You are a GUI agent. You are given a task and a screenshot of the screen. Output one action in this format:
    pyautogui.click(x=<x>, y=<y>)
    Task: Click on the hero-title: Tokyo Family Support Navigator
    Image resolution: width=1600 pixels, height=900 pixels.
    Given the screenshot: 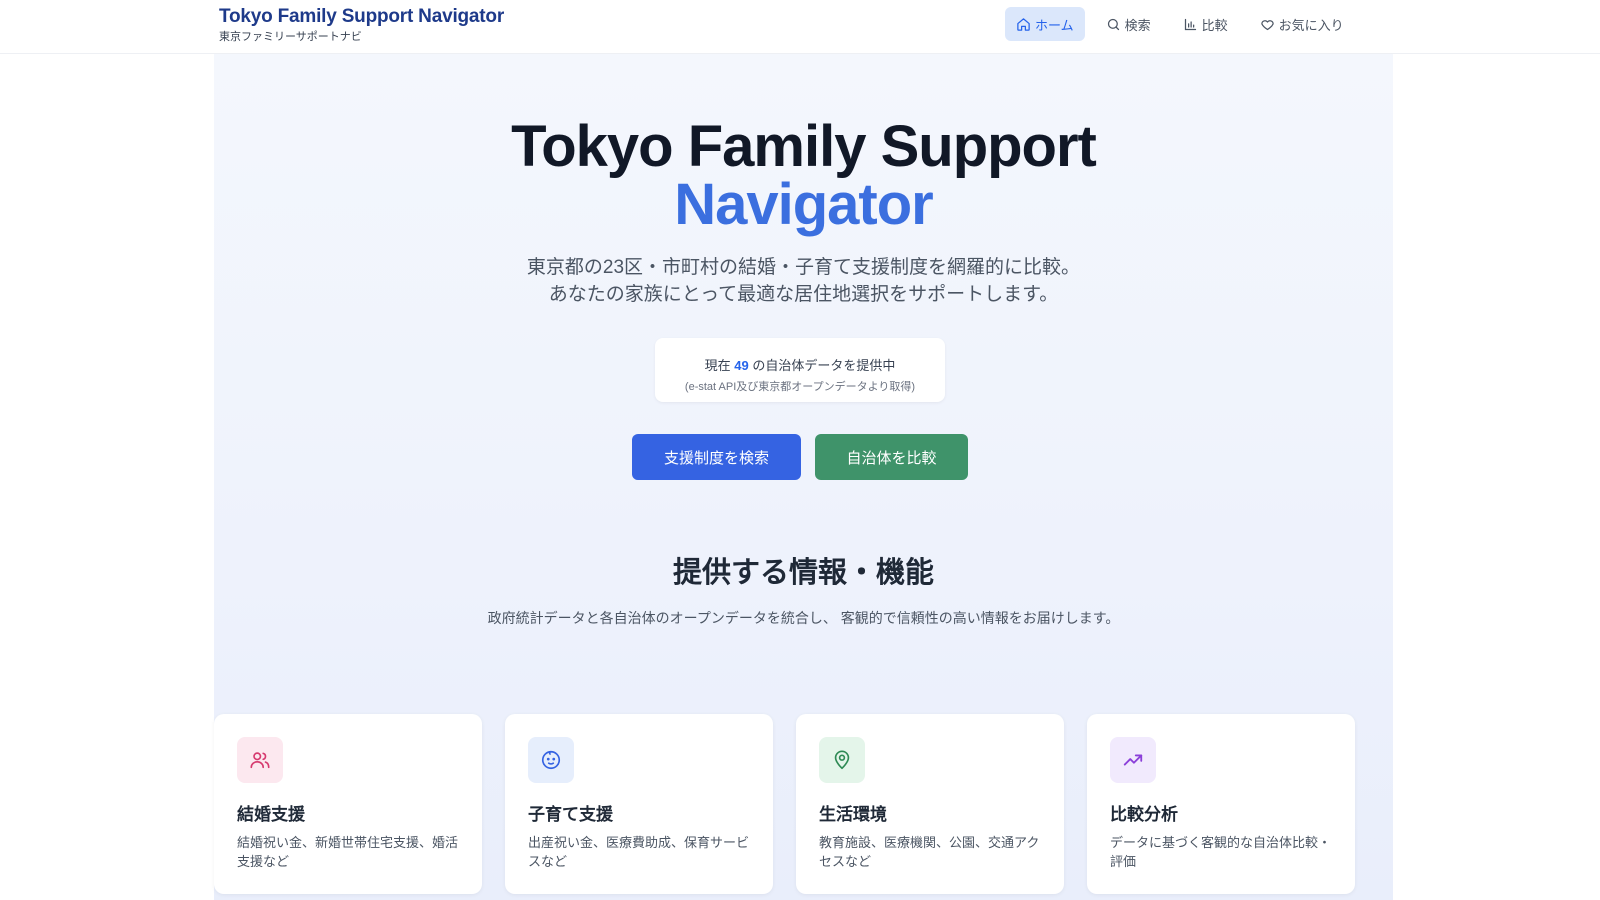 What is the action you would take?
    pyautogui.click(x=803, y=176)
    